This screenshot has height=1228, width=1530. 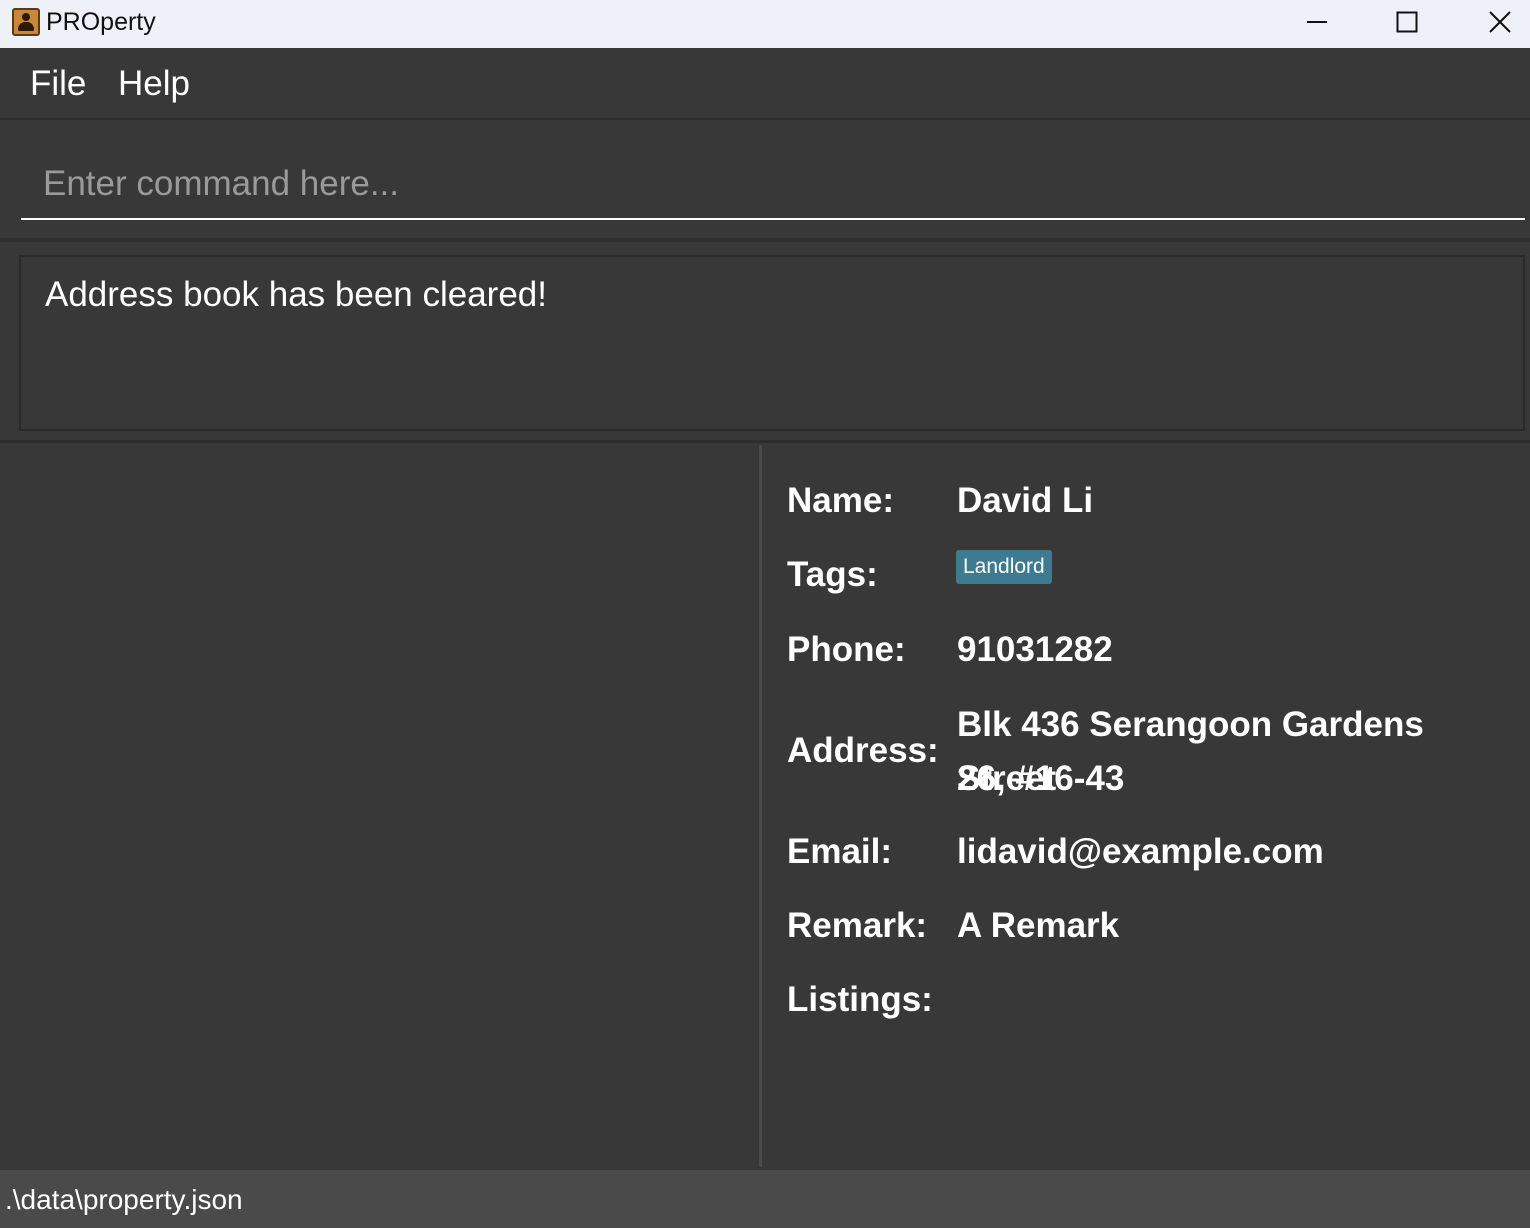 What do you see at coordinates (860, 999) in the screenshot?
I see `listings-label: Listings:` at bounding box center [860, 999].